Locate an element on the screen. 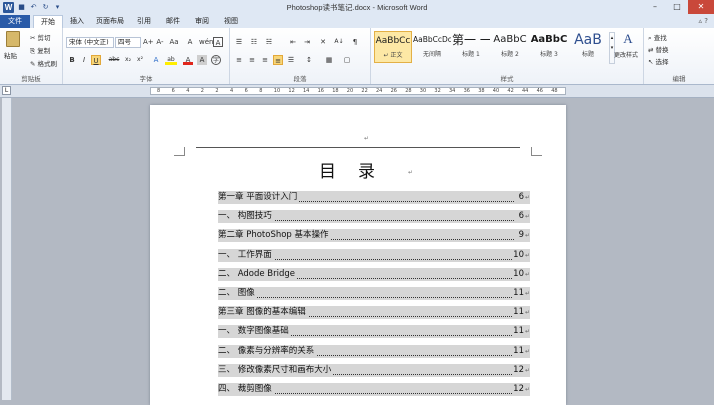  bold-button: B is located at coordinates (72, 60).